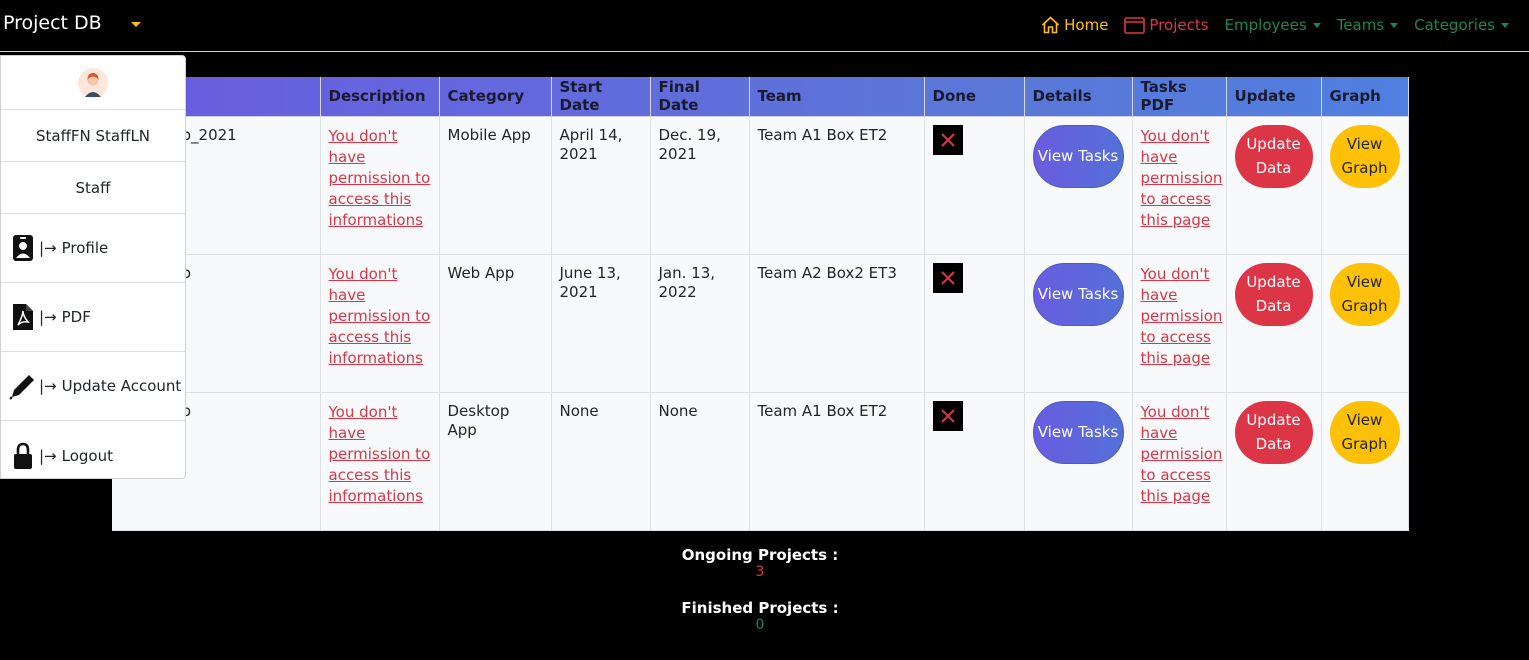  I want to click on brand-title: Project DB, so click(52, 23).